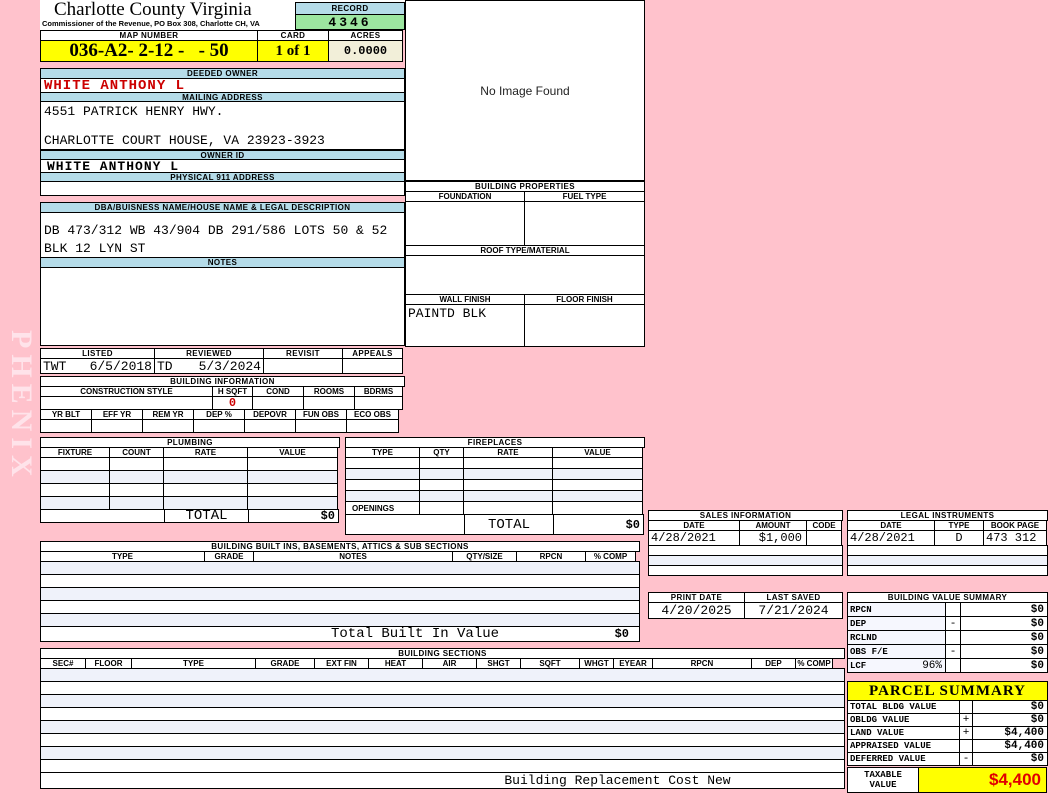 Image resolution: width=1050 pixels, height=800 pixels. I want to click on parcel-summary-title: PARCEL SUMMARY, so click(947, 691).